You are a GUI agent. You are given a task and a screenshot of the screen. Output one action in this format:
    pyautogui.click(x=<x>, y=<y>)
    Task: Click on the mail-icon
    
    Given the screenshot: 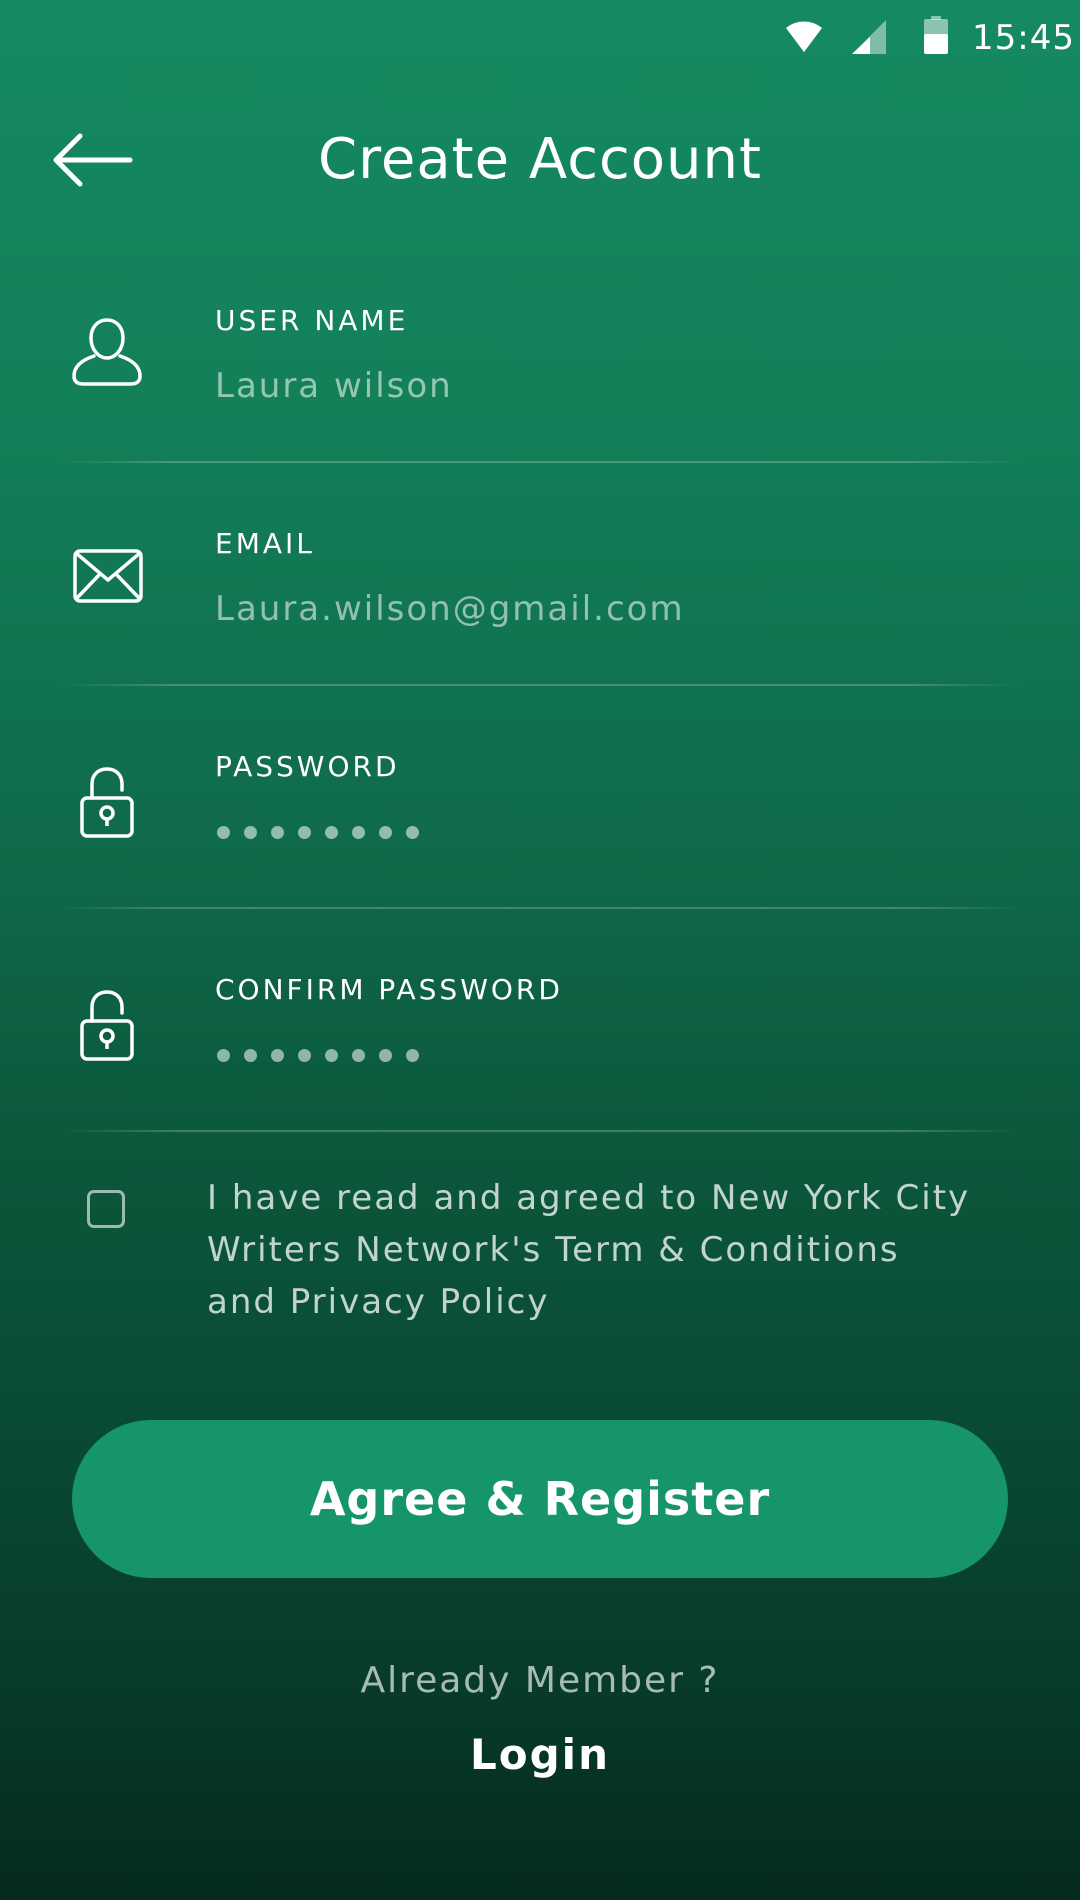 What is the action you would take?
    pyautogui.click(x=108, y=576)
    